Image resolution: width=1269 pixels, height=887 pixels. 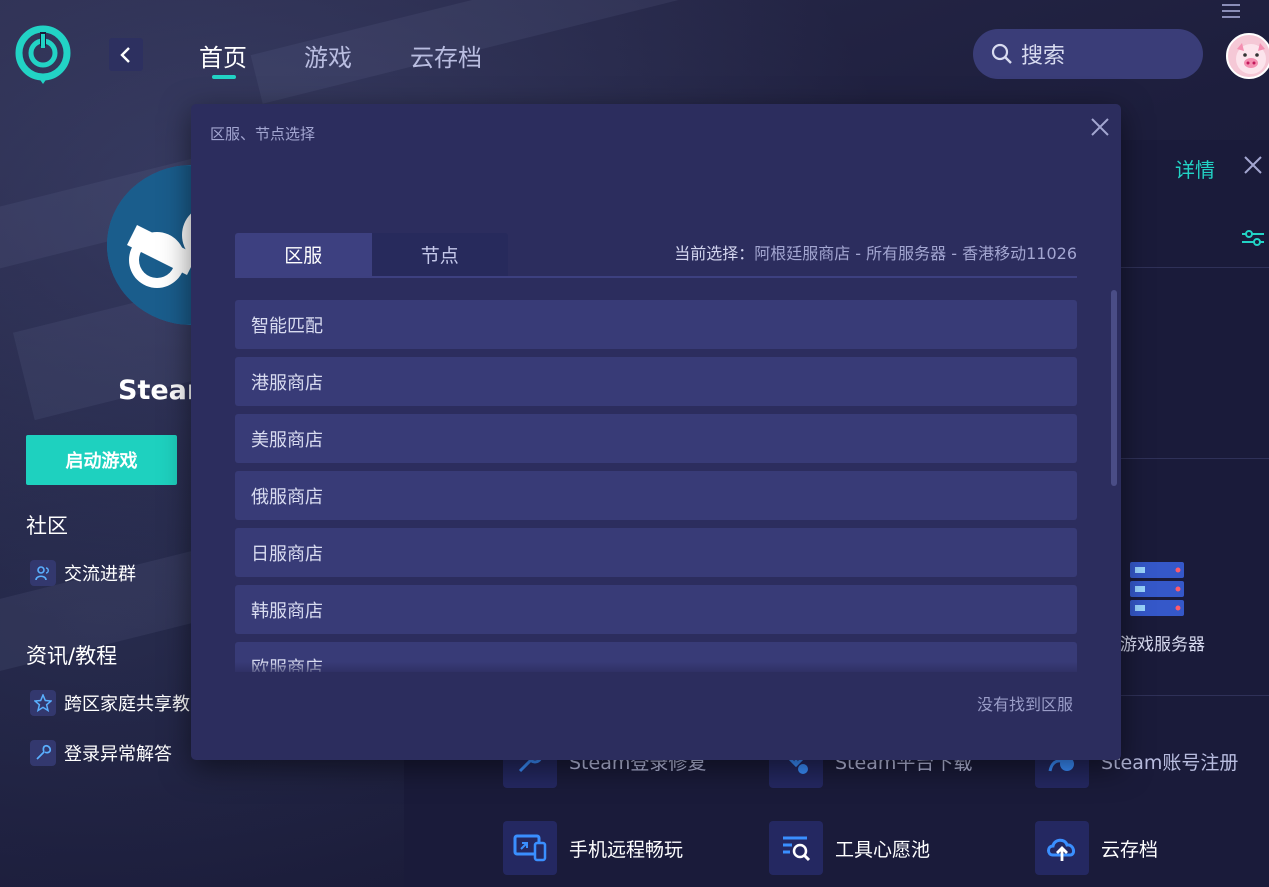 I want to click on game-server-label: 游戏服务器, so click(x=1162, y=645).